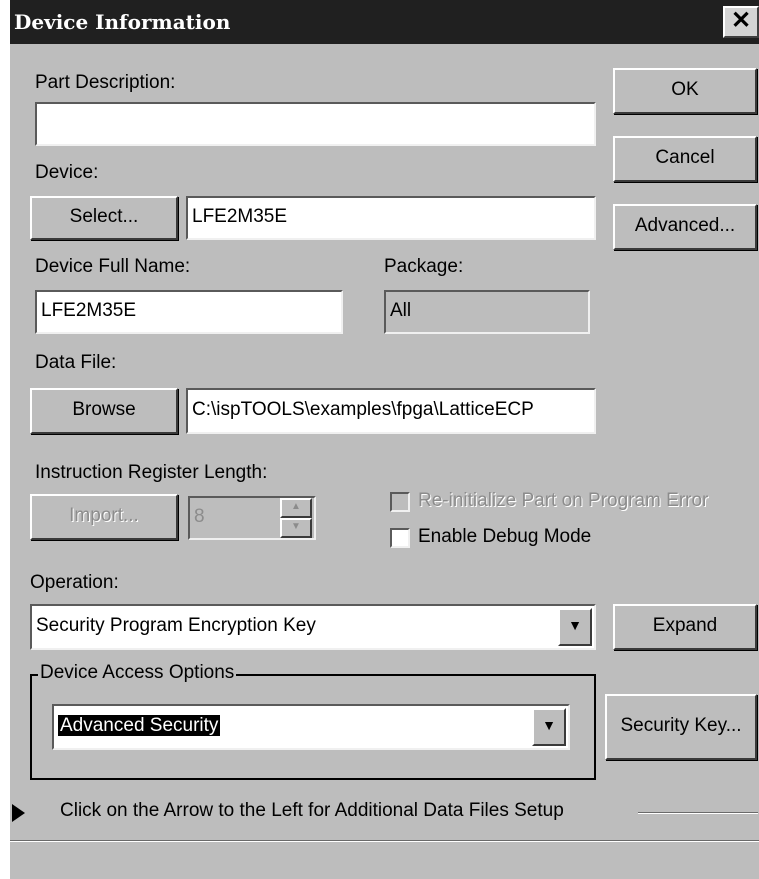  What do you see at coordinates (400, 502) in the screenshot?
I see `reinit-checkbox` at bounding box center [400, 502].